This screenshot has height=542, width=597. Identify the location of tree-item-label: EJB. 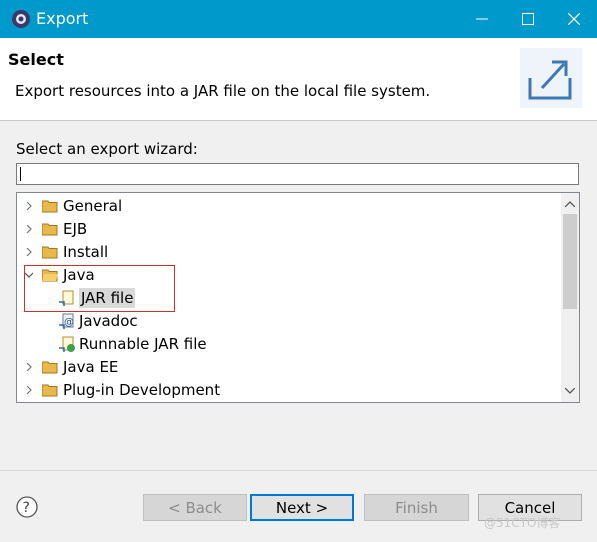
(75, 229).